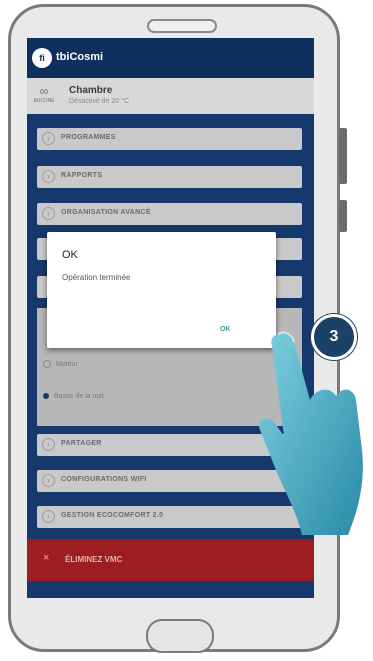 This screenshot has width=373, height=661. I want to click on menu-item-label: GESTION ECOCOMFORT 2.0, so click(112, 515).